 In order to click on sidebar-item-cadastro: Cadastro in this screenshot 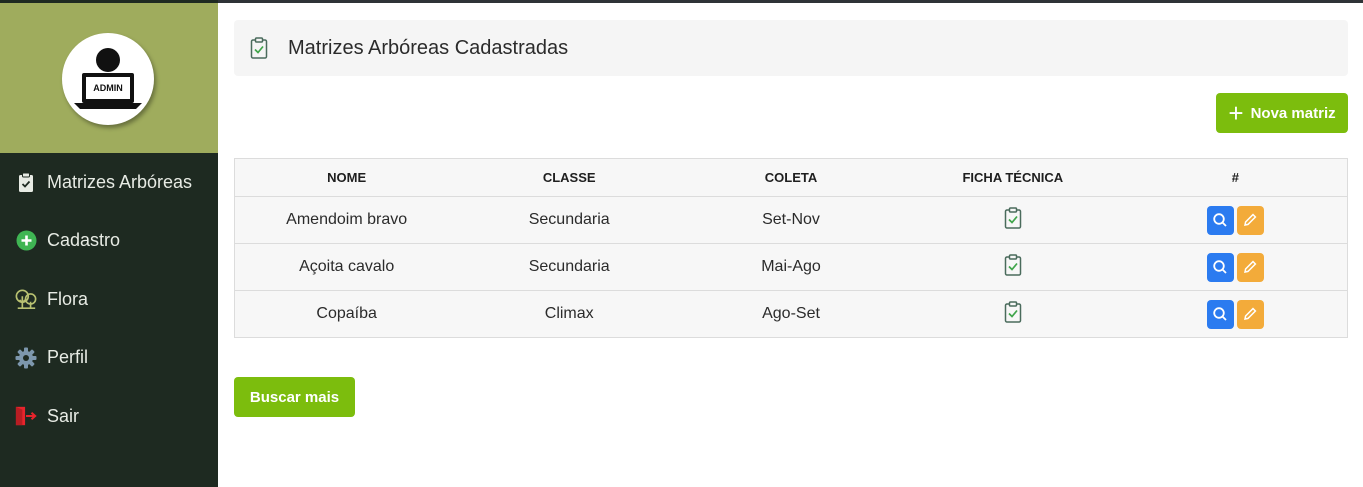, I will do `click(109, 241)`.